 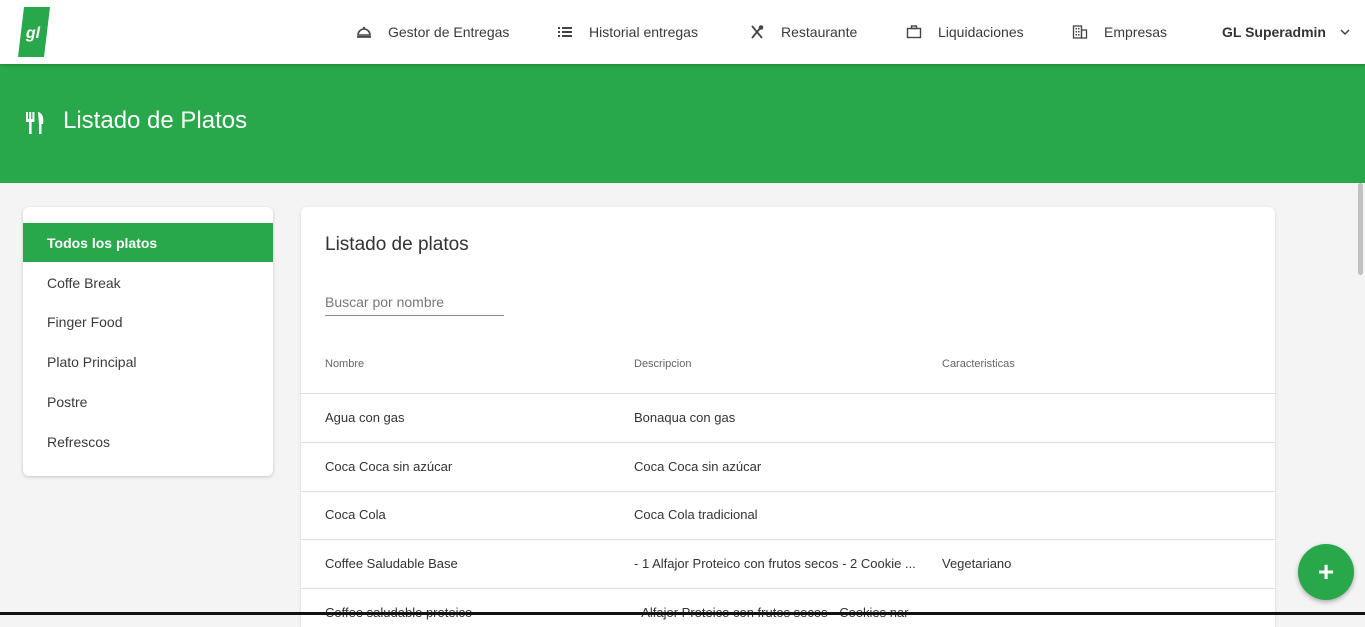 What do you see at coordinates (148, 361) in the screenshot?
I see `sidebar-item-plato-principal: Plato Principal` at bounding box center [148, 361].